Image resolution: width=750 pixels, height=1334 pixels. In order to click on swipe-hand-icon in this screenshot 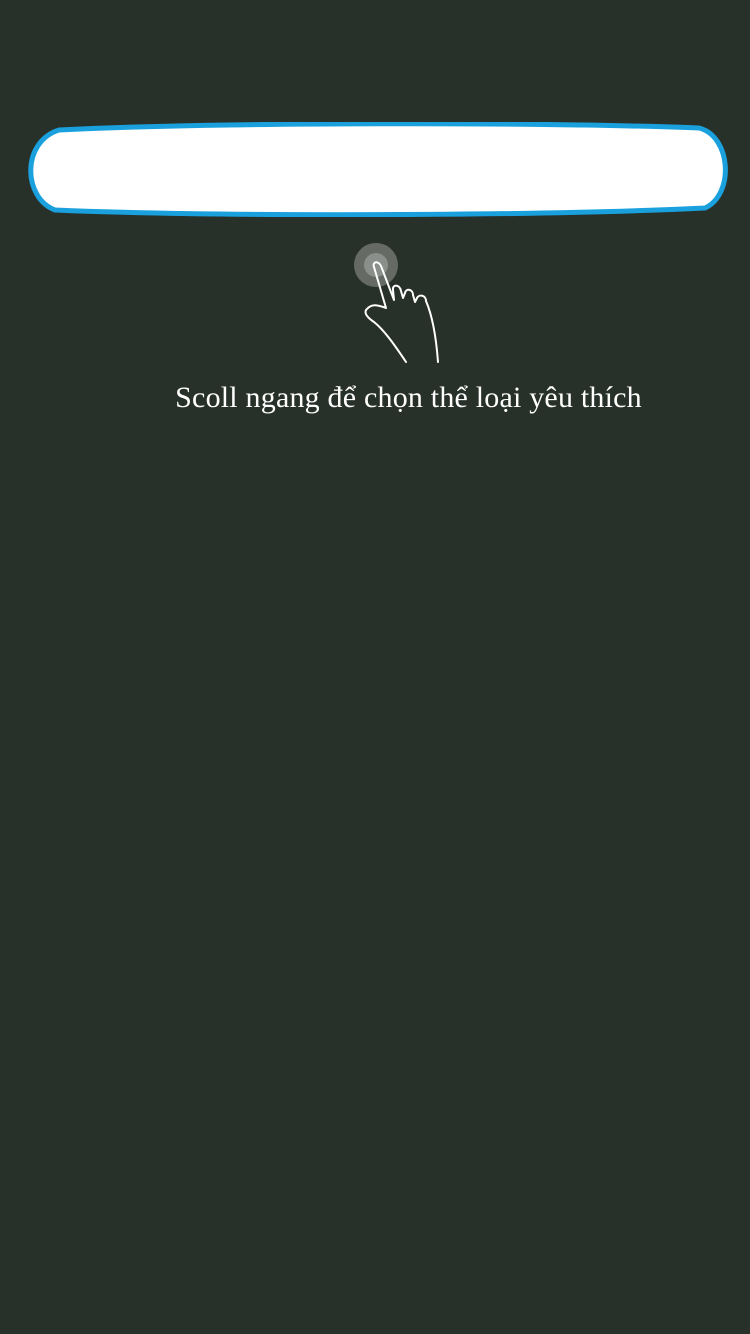, I will do `click(397, 305)`.